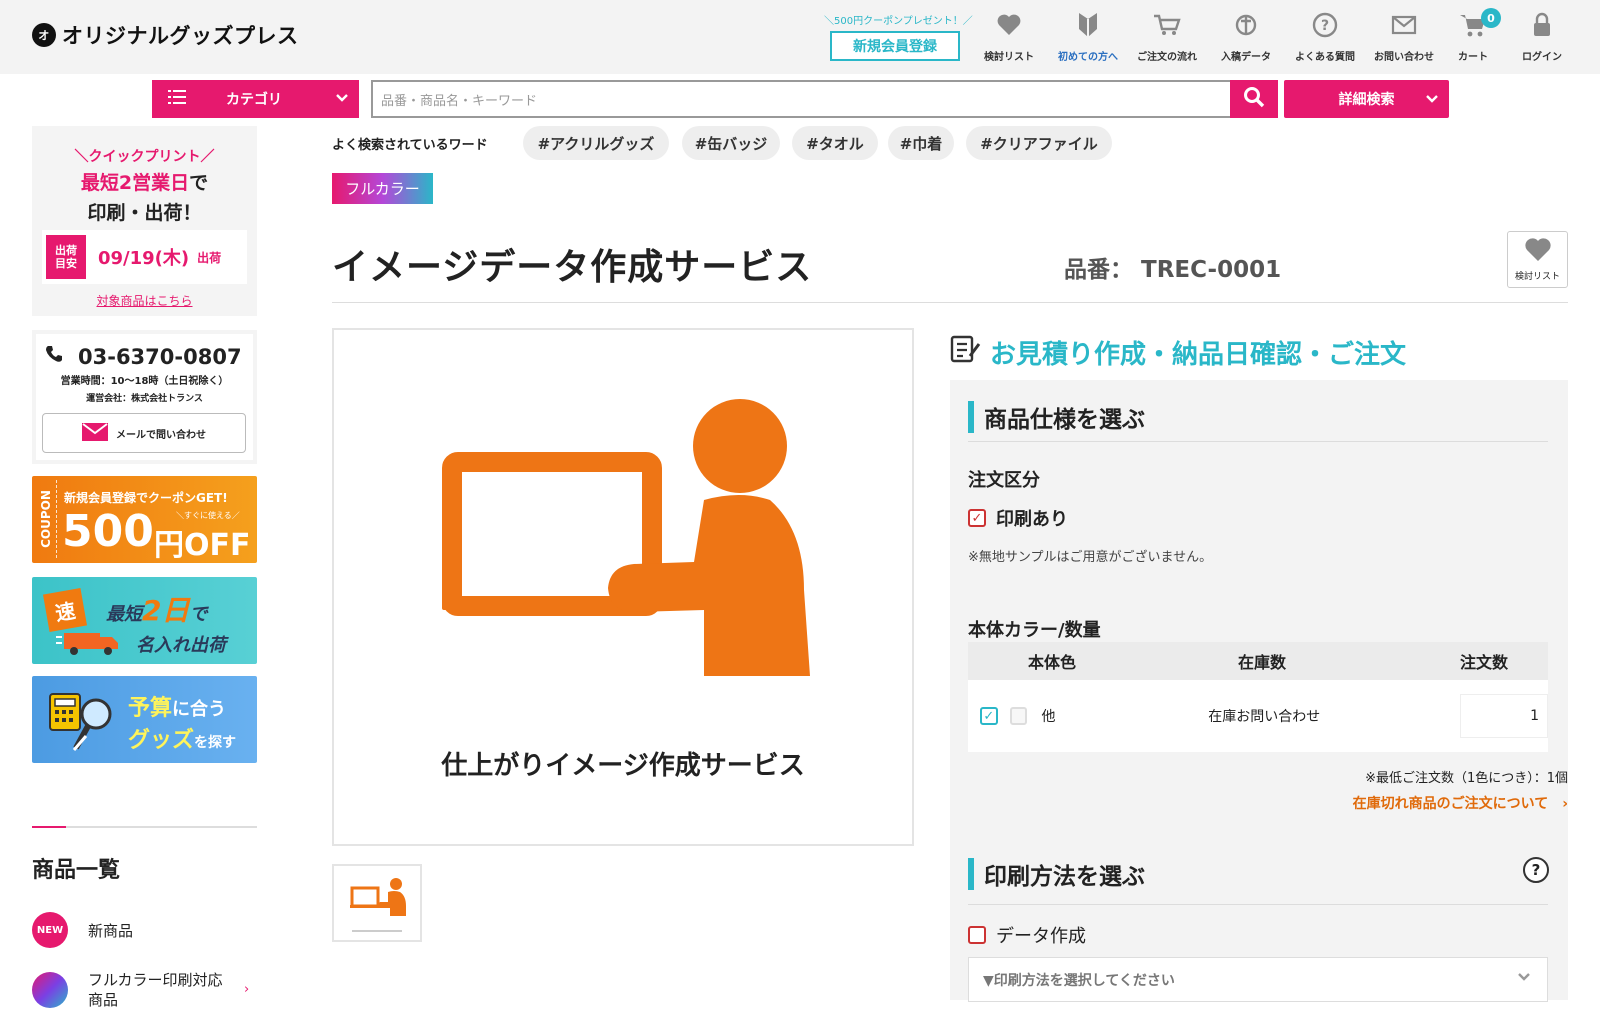 Image resolution: width=1600 pixels, height=1010 pixels. I want to click on logo-text: オリジナルグッズプレス, so click(180, 36).